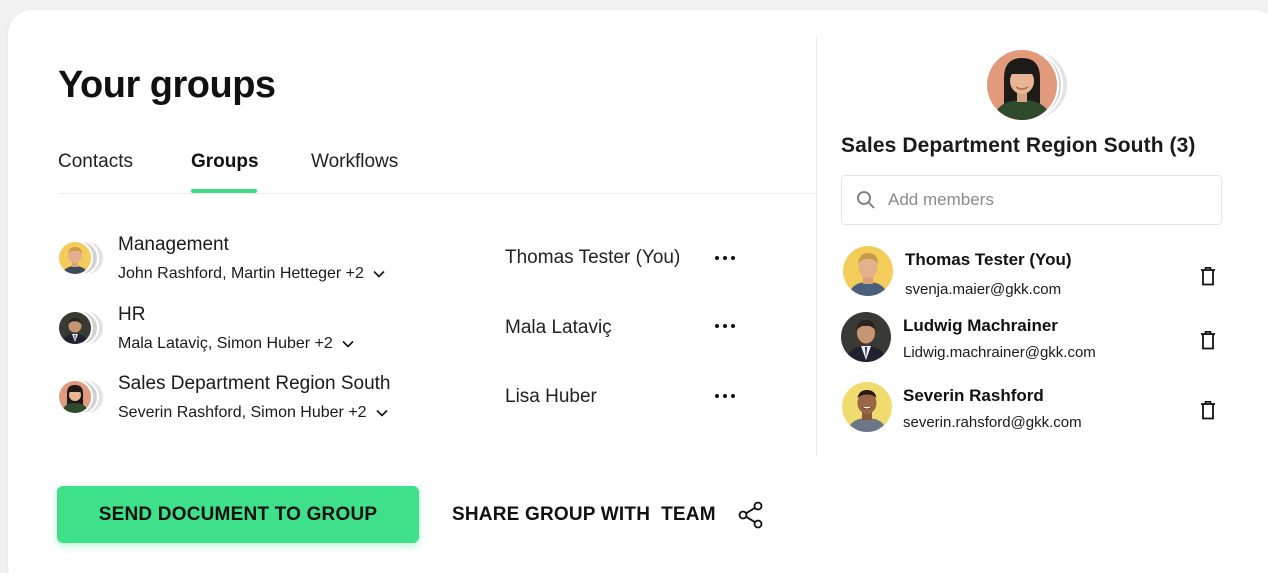  What do you see at coordinates (992, 422) in the screenshot?
I see `member-email: severin.rahsford@gkk.com` at bounding box center [992, 422].